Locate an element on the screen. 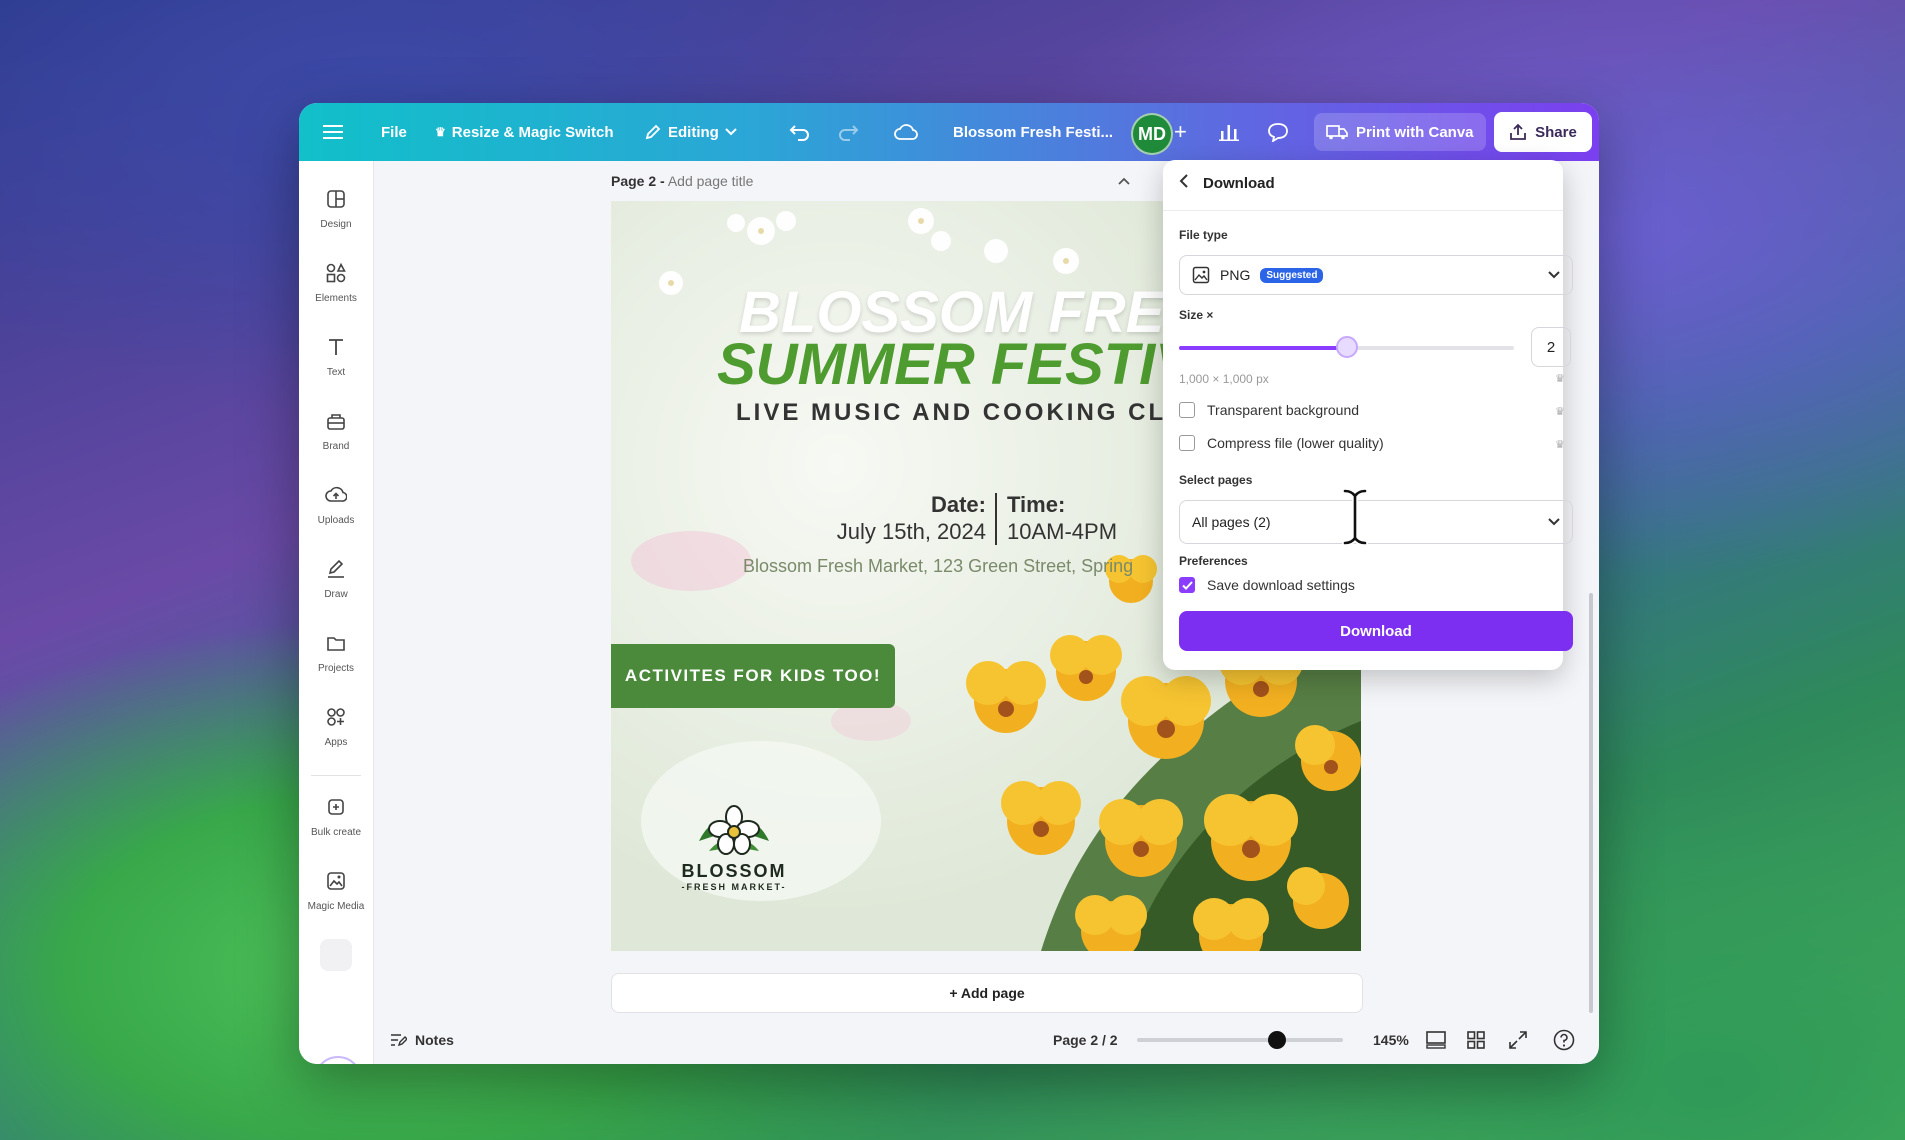 Image resolution: width=1905 pixels, height=1140 pixels. size-slider-thumb is located at coordinates (1346, 347).